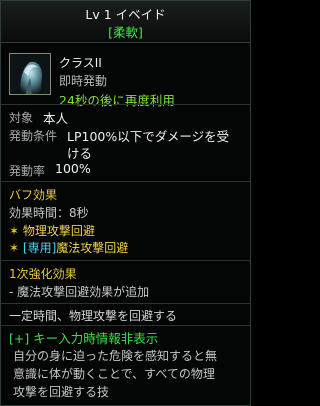  Describe the element at coordinates (30, 74) in the screenshot. I see `class-portrait-icon` at that location.